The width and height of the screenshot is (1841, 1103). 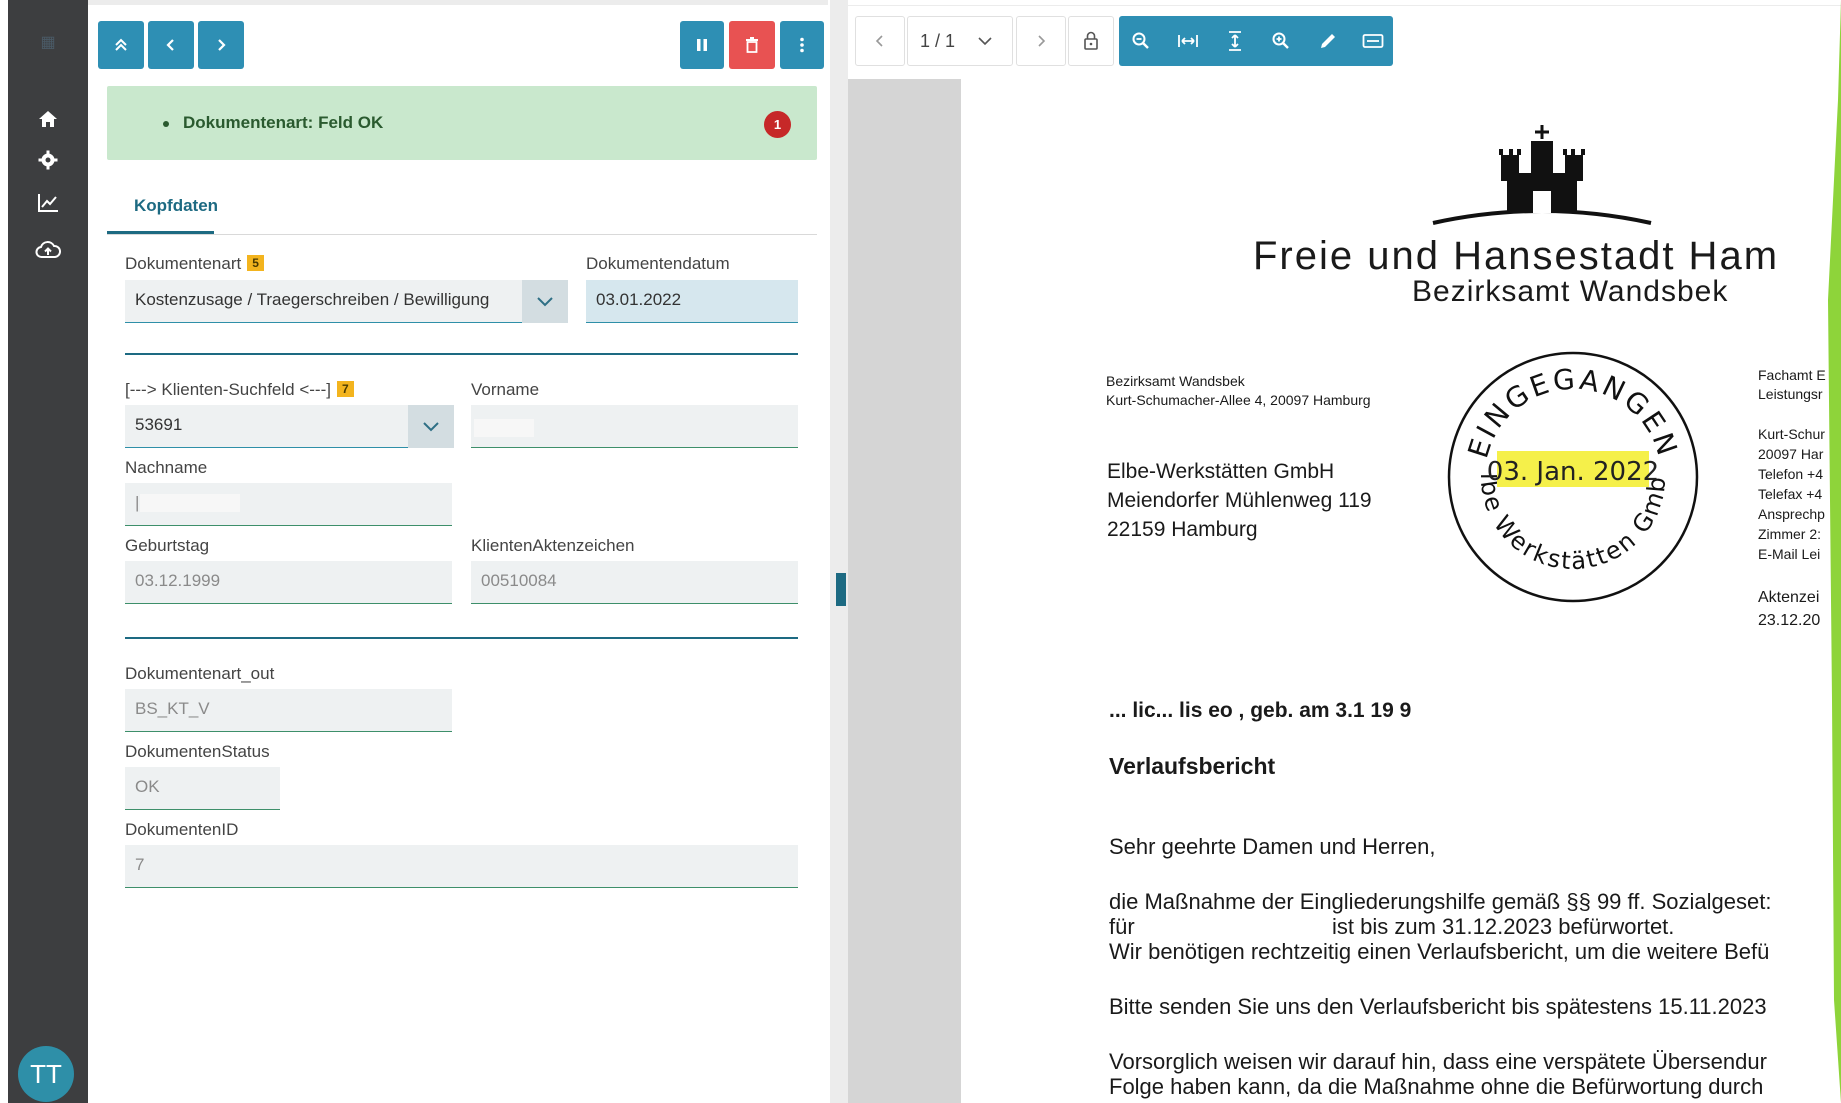 I want to click on hamburg-coat-of-arms-icon, so click(x=1542, y=175).